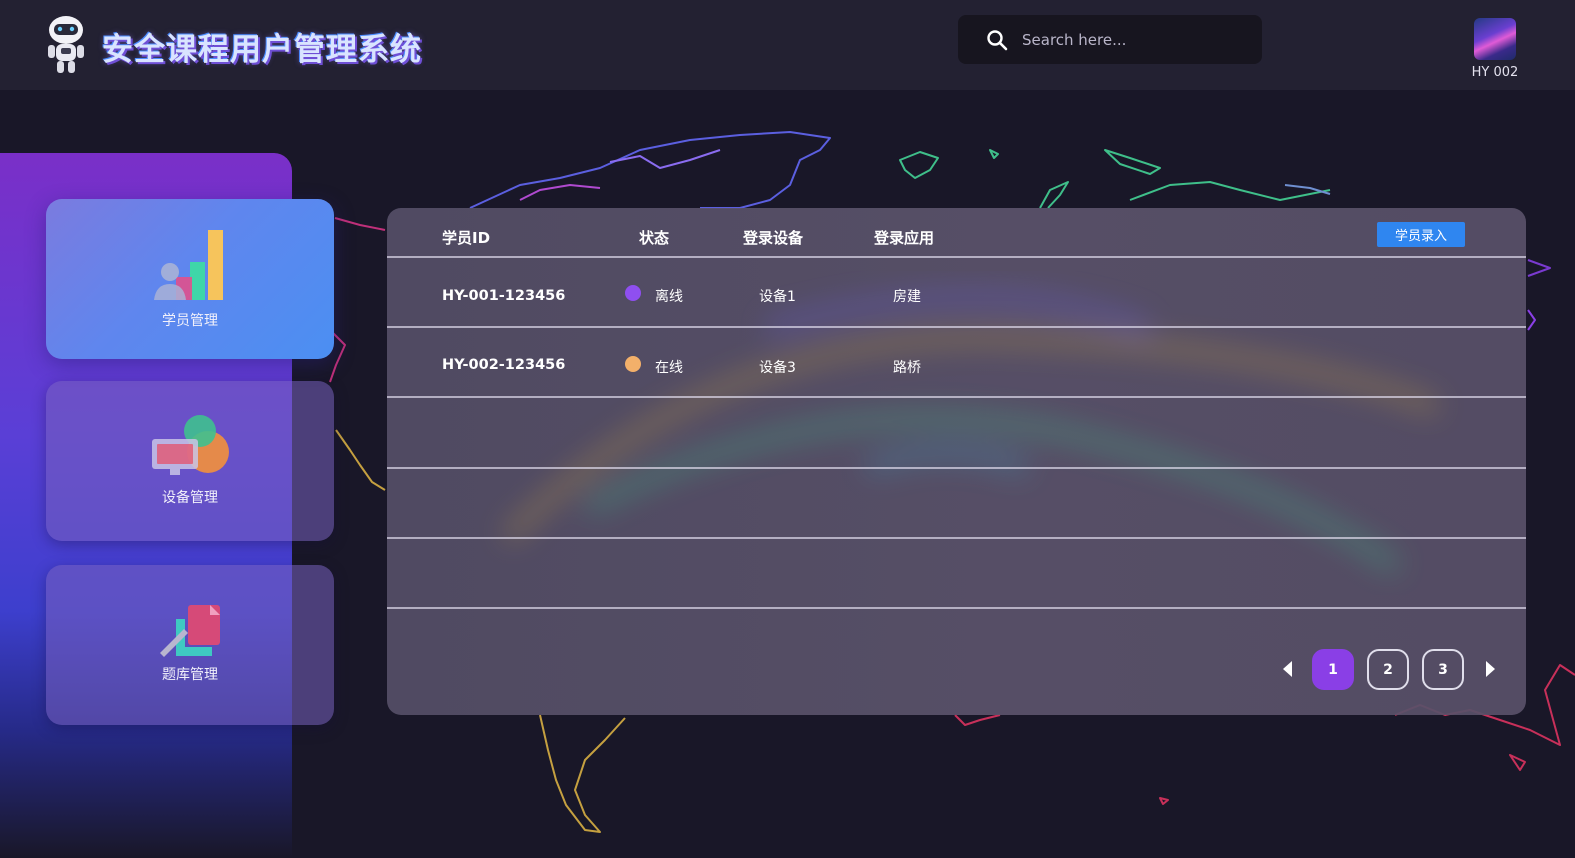 This screenshot has width=1575, height=858. Describe the element at coordinates (504, 296) in the screenshot. I see `student-id-cell: HY-001-123456` at that location.